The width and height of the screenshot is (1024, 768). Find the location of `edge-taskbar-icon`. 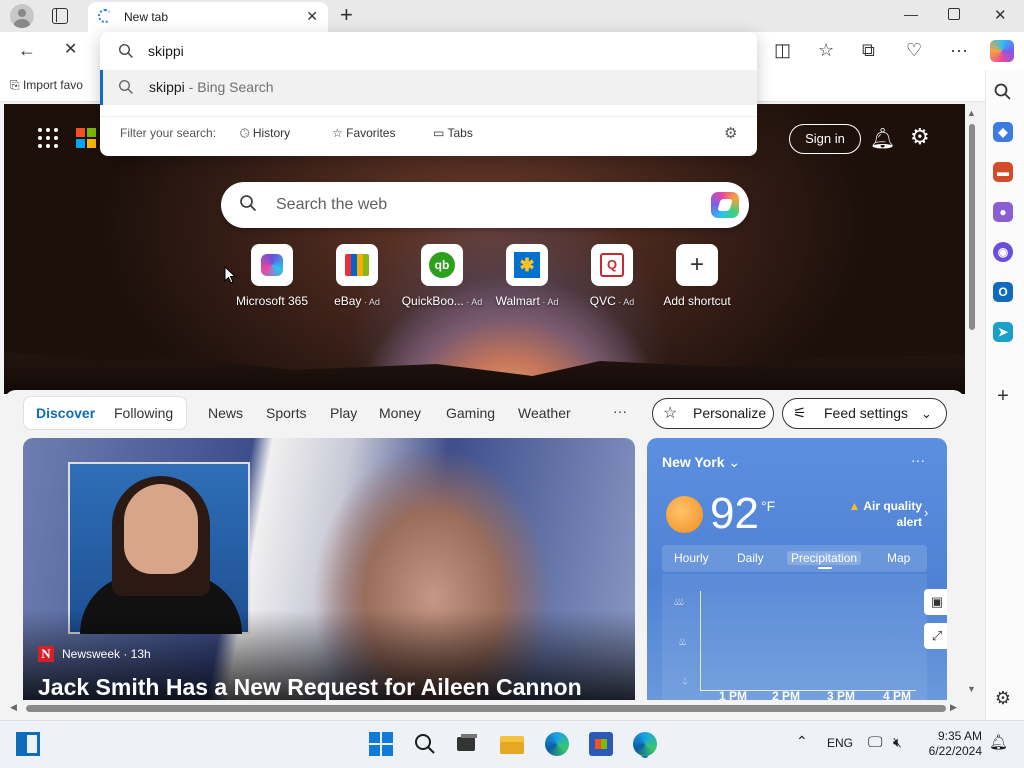

edge-taskbar-icon is located at coordinates (557, 744).